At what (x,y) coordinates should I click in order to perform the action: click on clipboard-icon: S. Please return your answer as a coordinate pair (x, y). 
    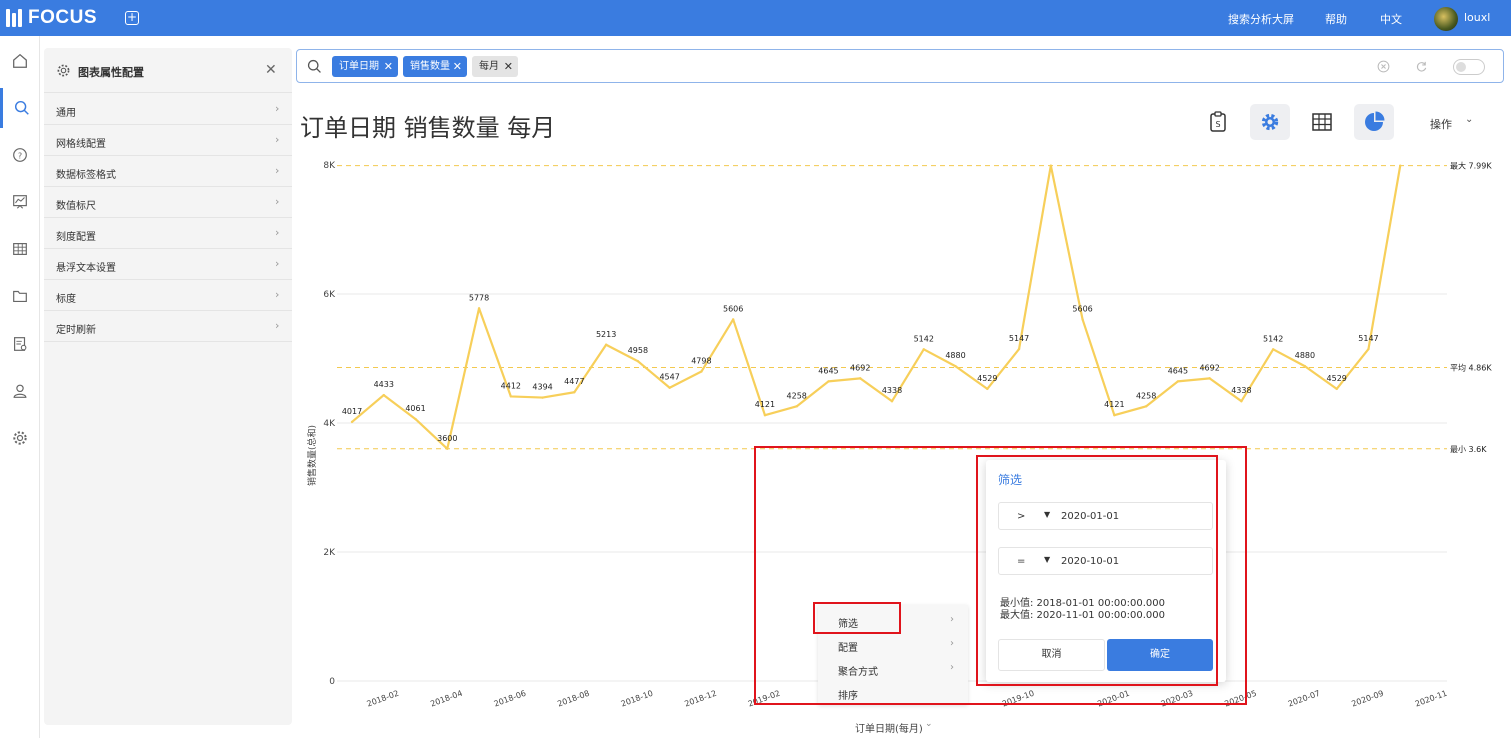
    Looking at the image, I should click on (1218, 121).